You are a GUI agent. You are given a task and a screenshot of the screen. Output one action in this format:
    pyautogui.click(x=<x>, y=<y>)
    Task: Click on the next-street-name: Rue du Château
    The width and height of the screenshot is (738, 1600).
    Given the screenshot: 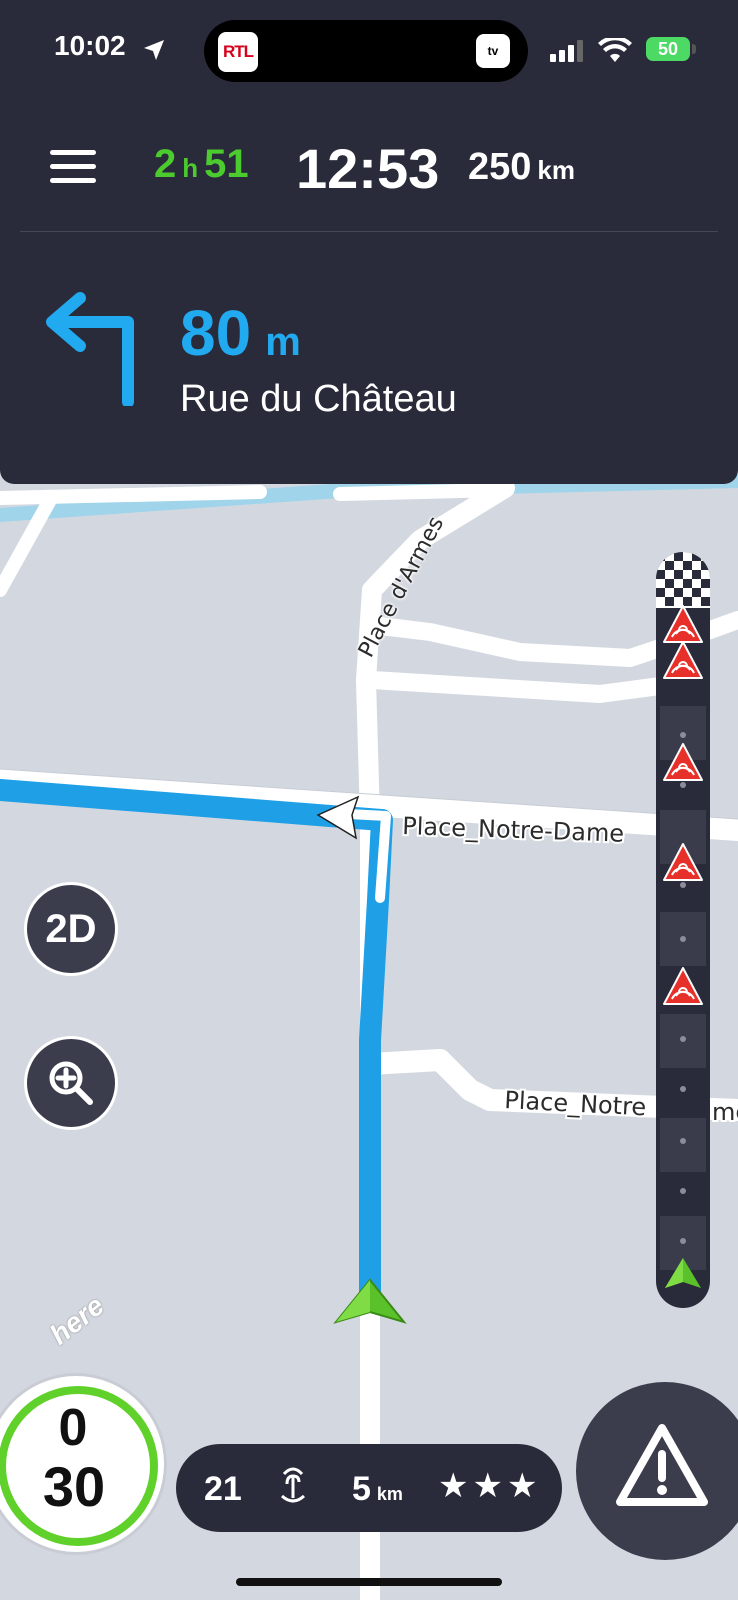 What is the action you would take?
    pyautogui.click(x=318, y=399)
    